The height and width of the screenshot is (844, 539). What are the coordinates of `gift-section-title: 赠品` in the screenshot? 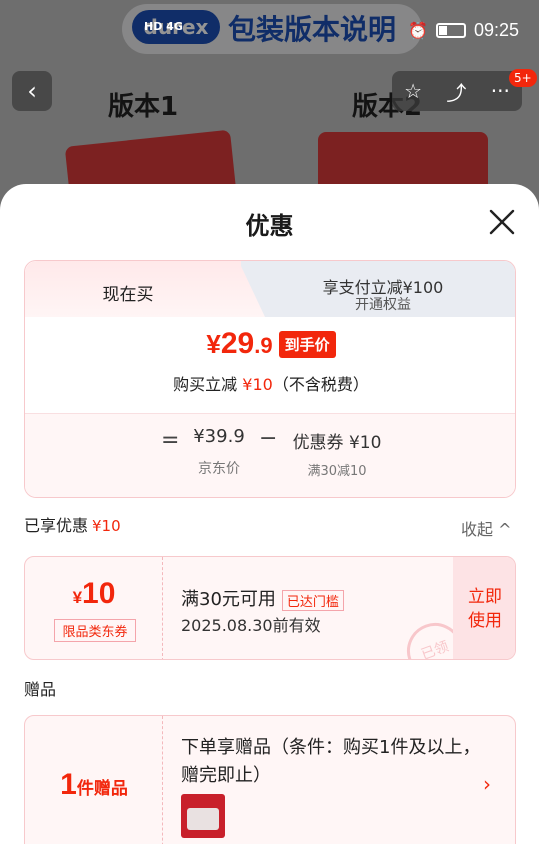 It's located at (40, 689).